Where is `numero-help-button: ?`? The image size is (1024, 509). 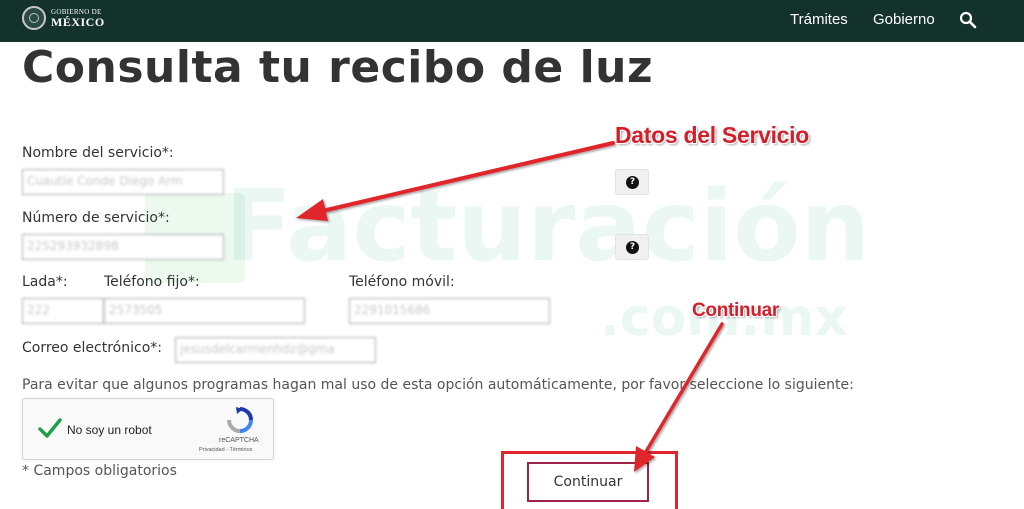 numero-help-button: ? is located at coordinates (632, 247).